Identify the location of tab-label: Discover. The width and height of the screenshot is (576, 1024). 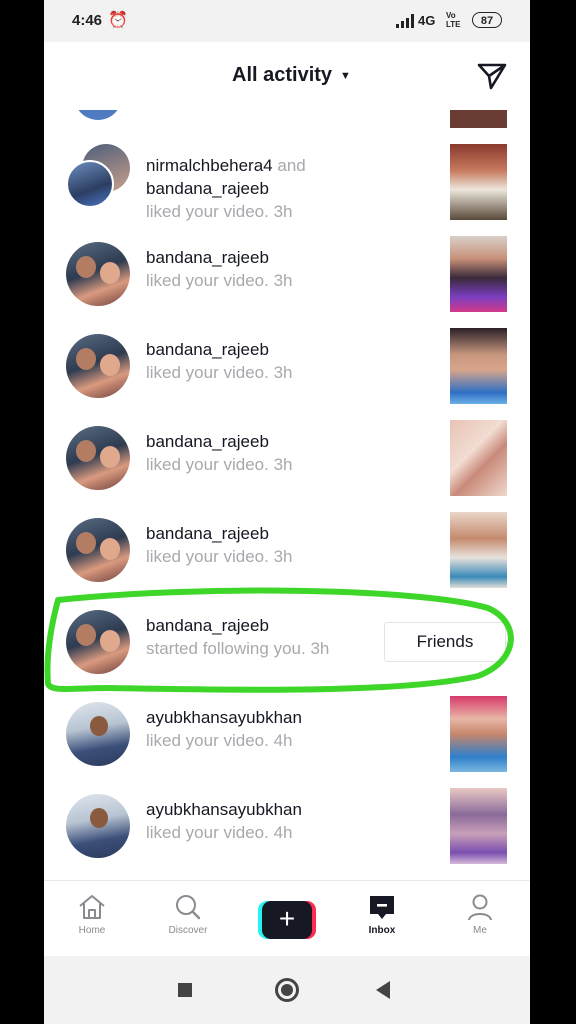
(188, 930).